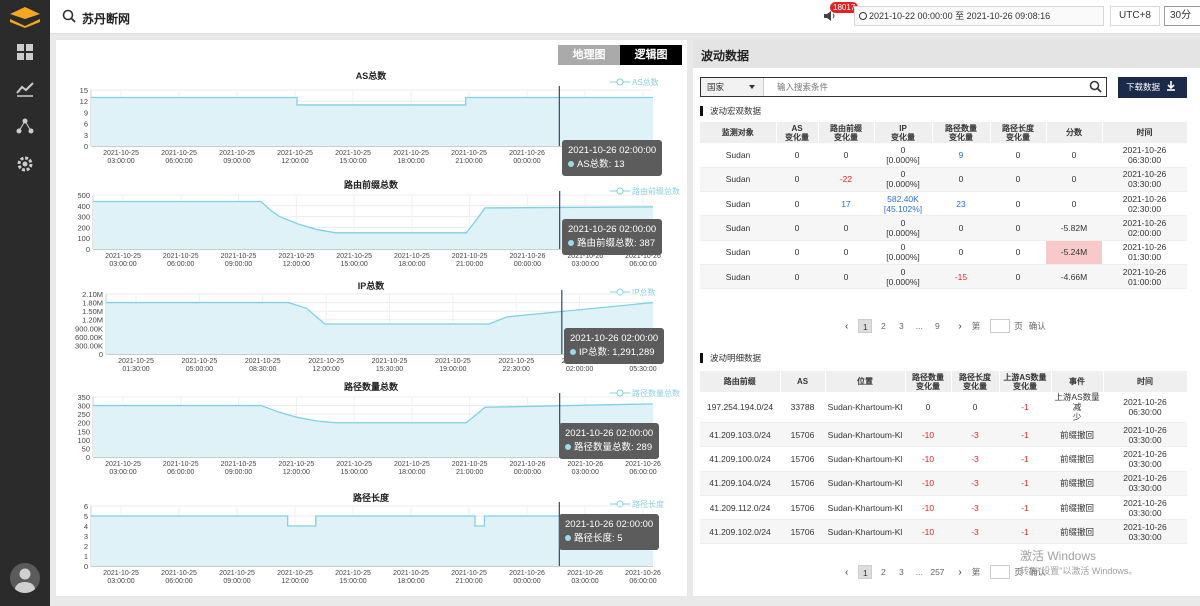  What do you see at coordinates (614, 346) in the screenshot?
I see `chart-tooltip: 2021-10-26 02:00:00 IP总数: 1,291,289` at bounding box center [614, 346].